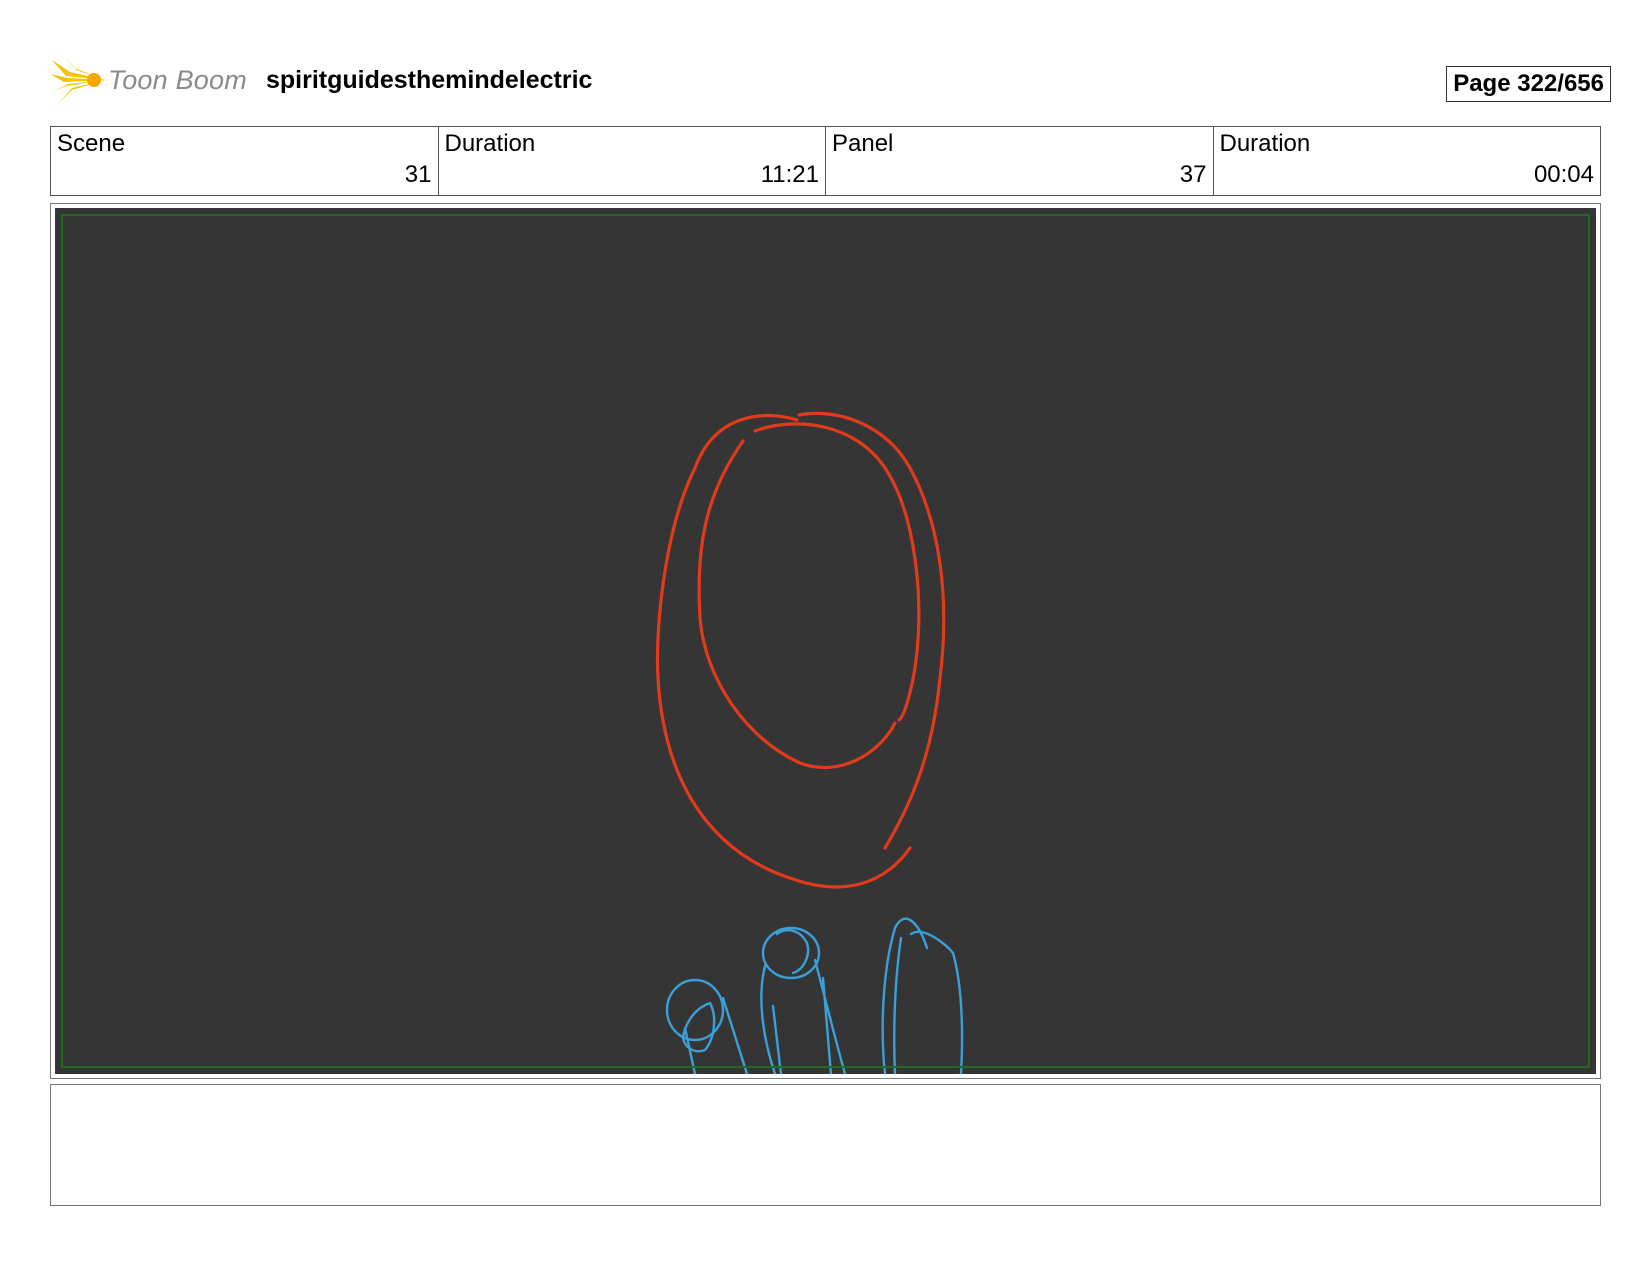  Describe the element at coordinates (1407, 161) in the screenshot. I see `panel-duration-cell: Duration 00:04` at that location.